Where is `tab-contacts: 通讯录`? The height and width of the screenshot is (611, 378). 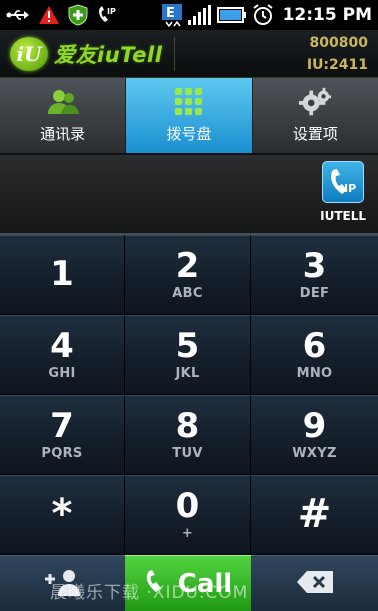 tab-contacts: 通讯录 is located at coordinates (63, 115).